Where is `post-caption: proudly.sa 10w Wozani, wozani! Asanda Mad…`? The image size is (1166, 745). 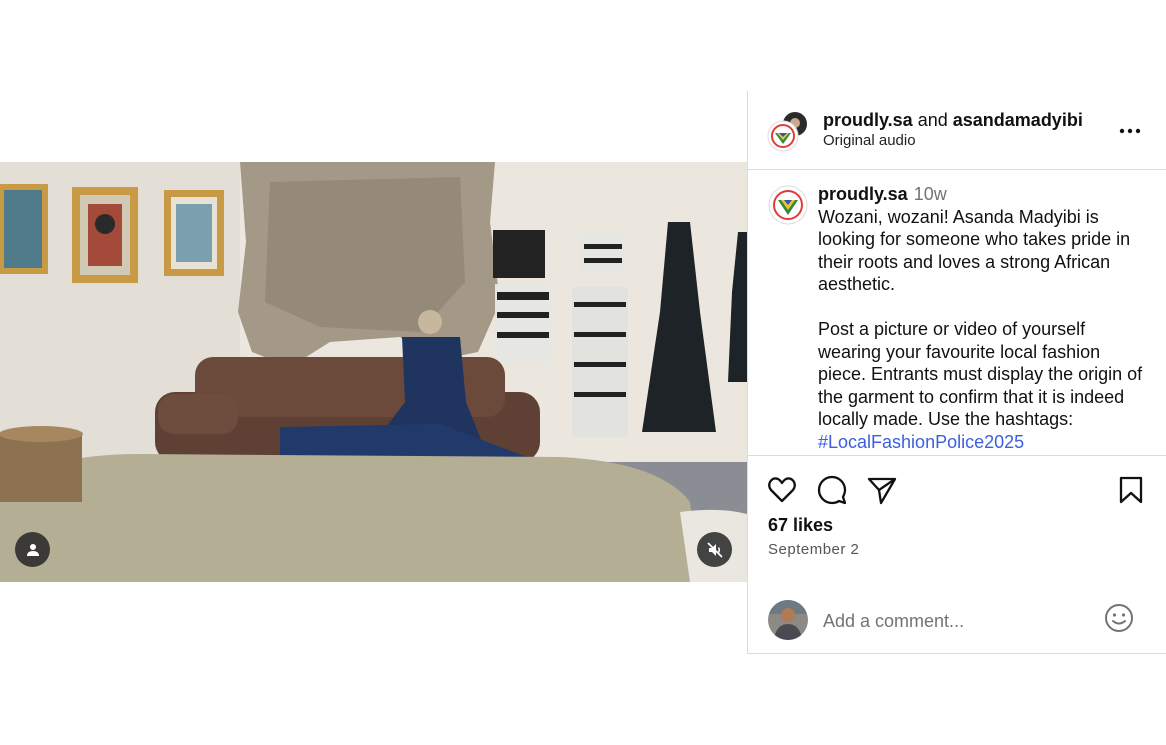 post-caption: proudly.sa 10w Wozani, wozani! Asanda Mad… is located at coordinates (957, 313).